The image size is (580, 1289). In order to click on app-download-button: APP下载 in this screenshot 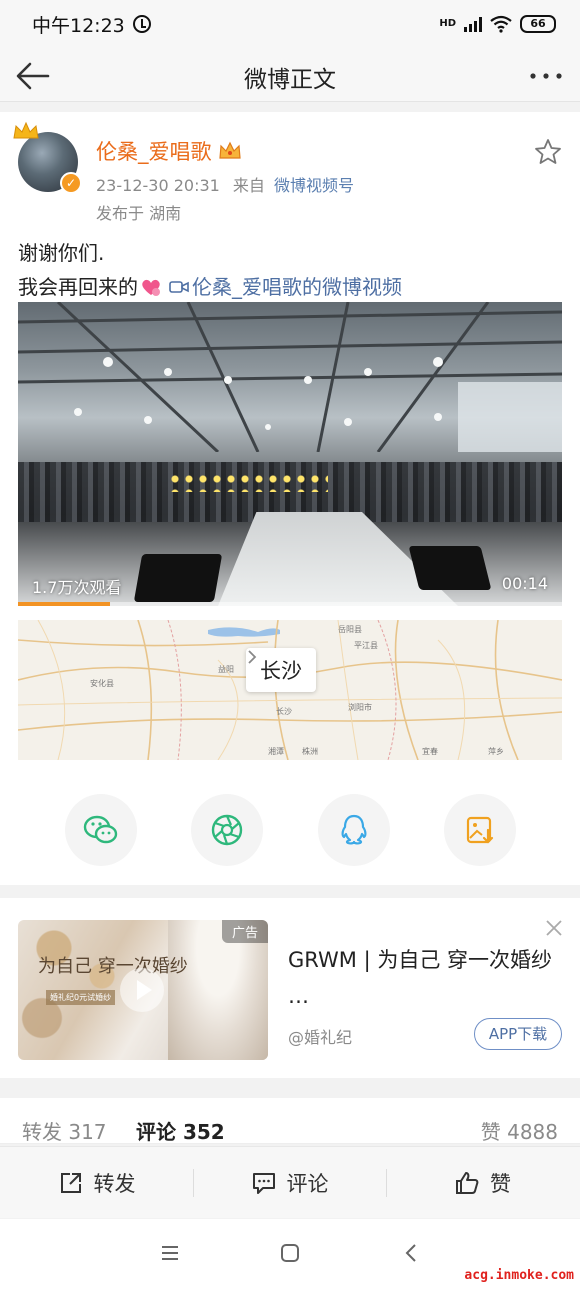, I will do `click(518, 1034)`.